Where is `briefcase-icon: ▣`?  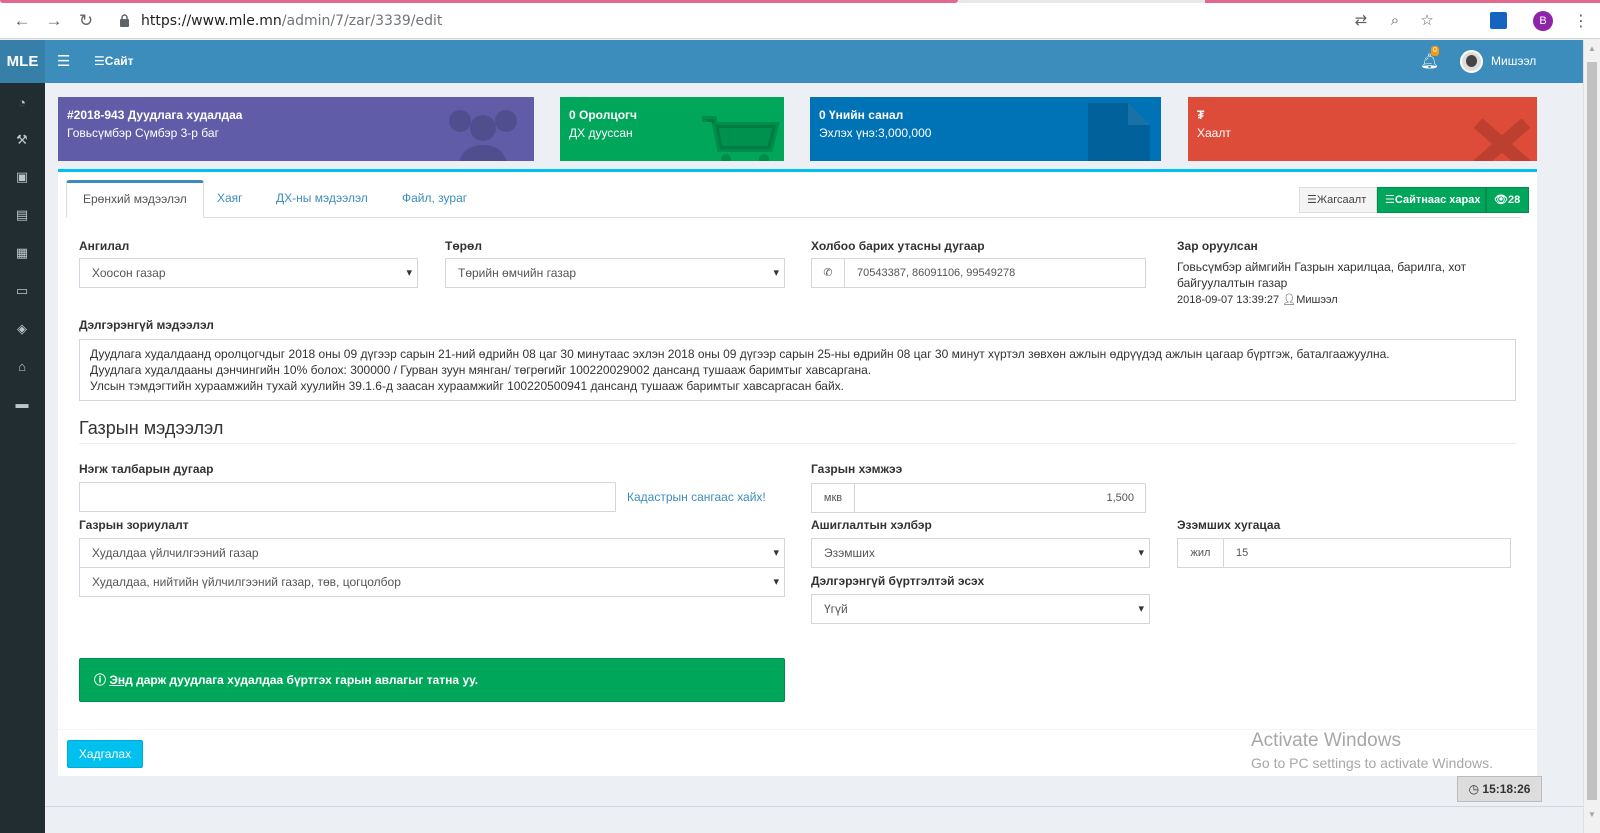
briefcase-icon: ▣ is located at coordinates (22, 177).